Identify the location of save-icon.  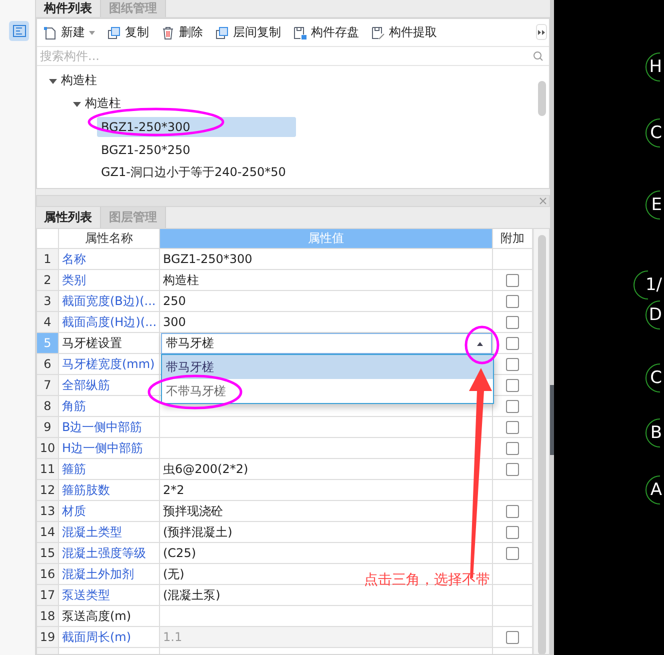
(300, 33).